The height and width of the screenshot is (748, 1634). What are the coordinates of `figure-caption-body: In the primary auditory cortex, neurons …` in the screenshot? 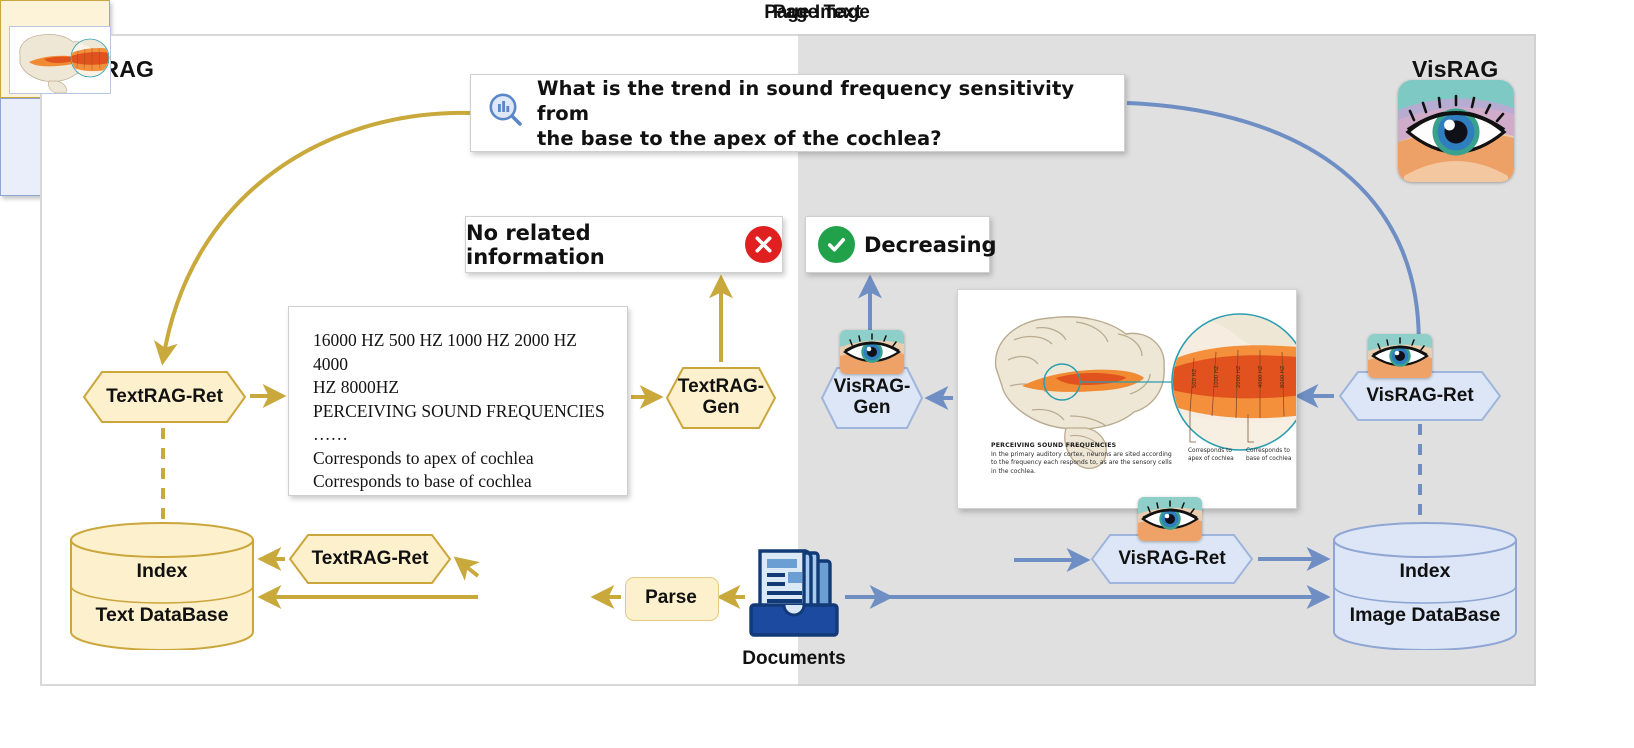 It's located at (1081, 463).